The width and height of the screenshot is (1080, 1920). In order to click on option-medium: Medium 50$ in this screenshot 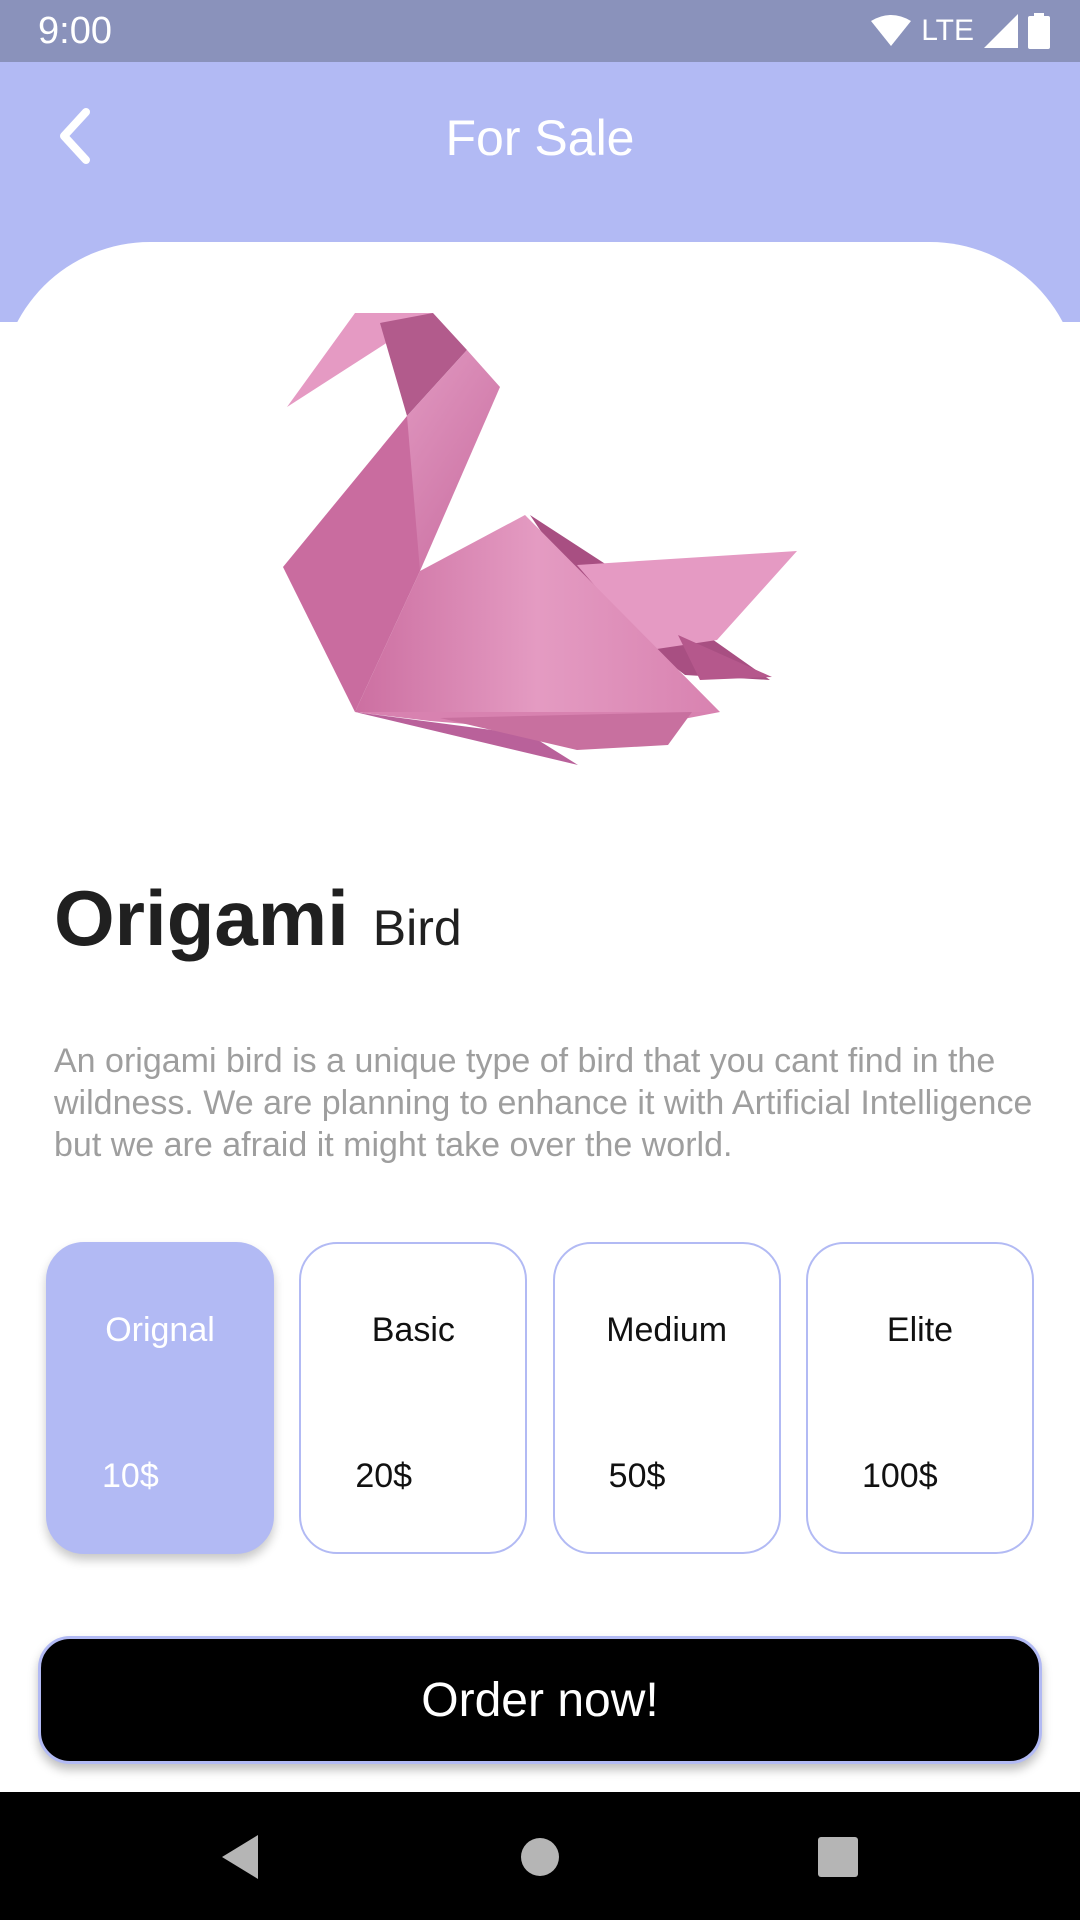, I will do `click(666, 1398)`.